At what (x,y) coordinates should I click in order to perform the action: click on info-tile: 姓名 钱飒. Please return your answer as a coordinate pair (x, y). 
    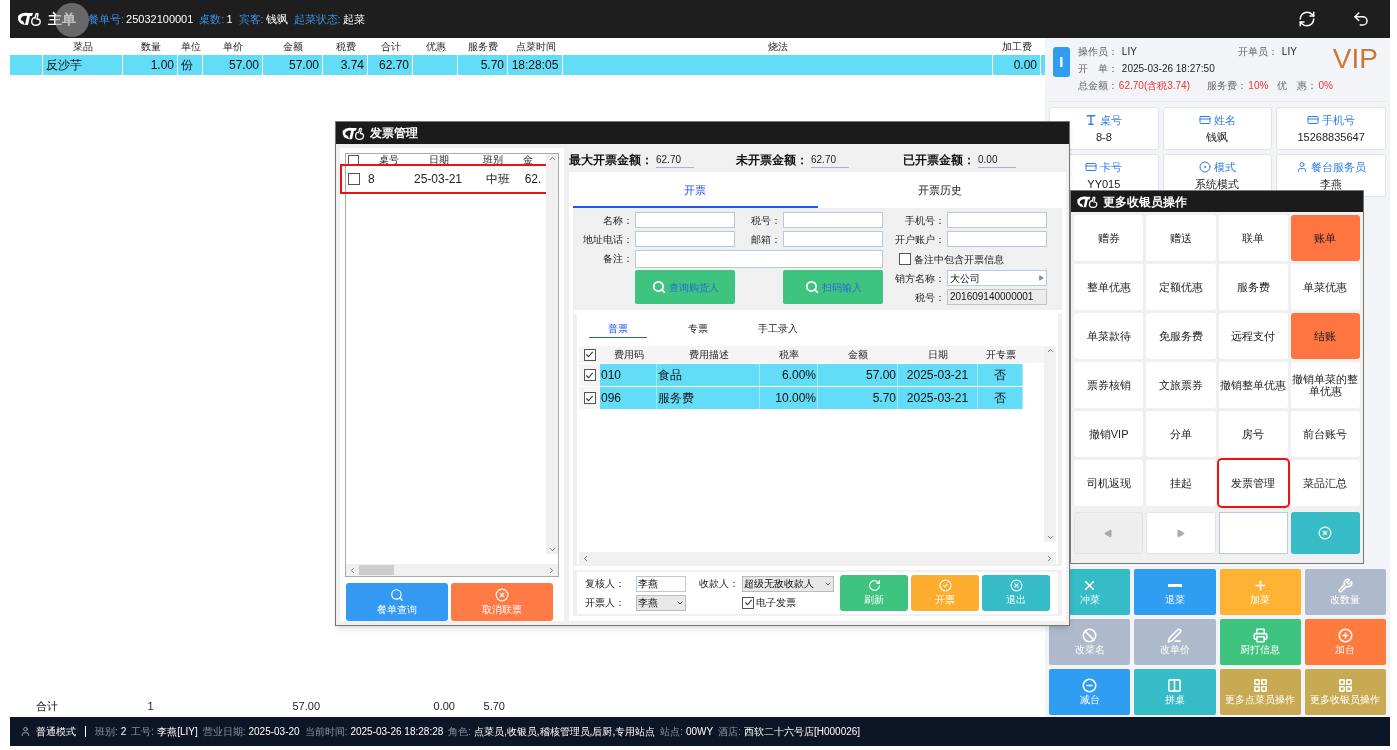
    Looking at the image, I should click on (1217, 128).